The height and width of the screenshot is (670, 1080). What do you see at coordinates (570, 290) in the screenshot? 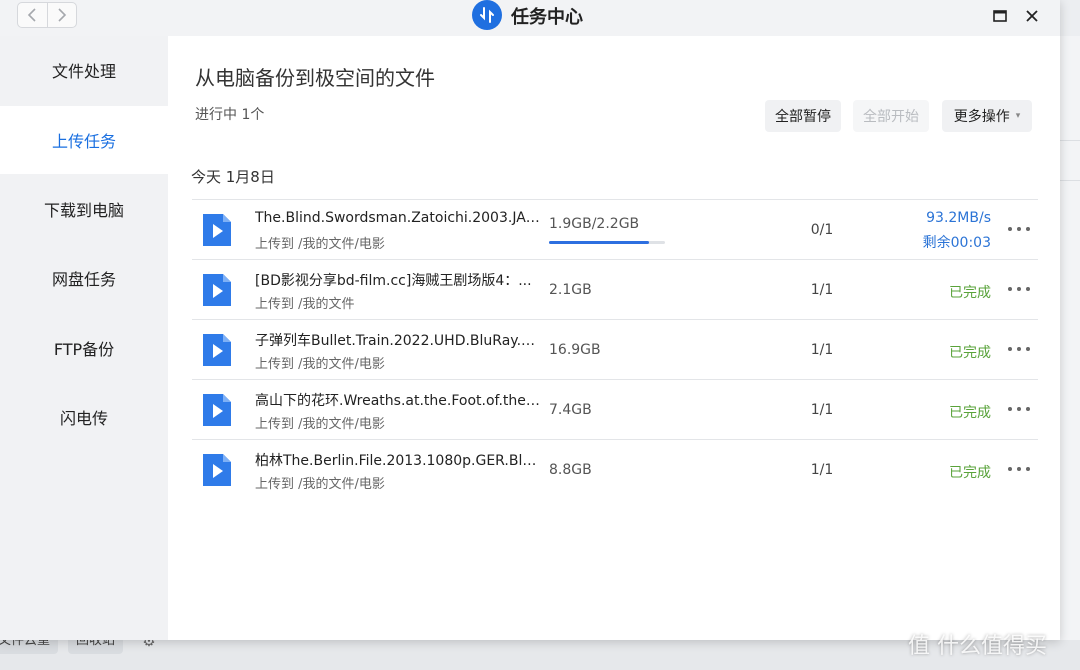
I see `file-size: 2.1GB` at bounding box center [570, 290].